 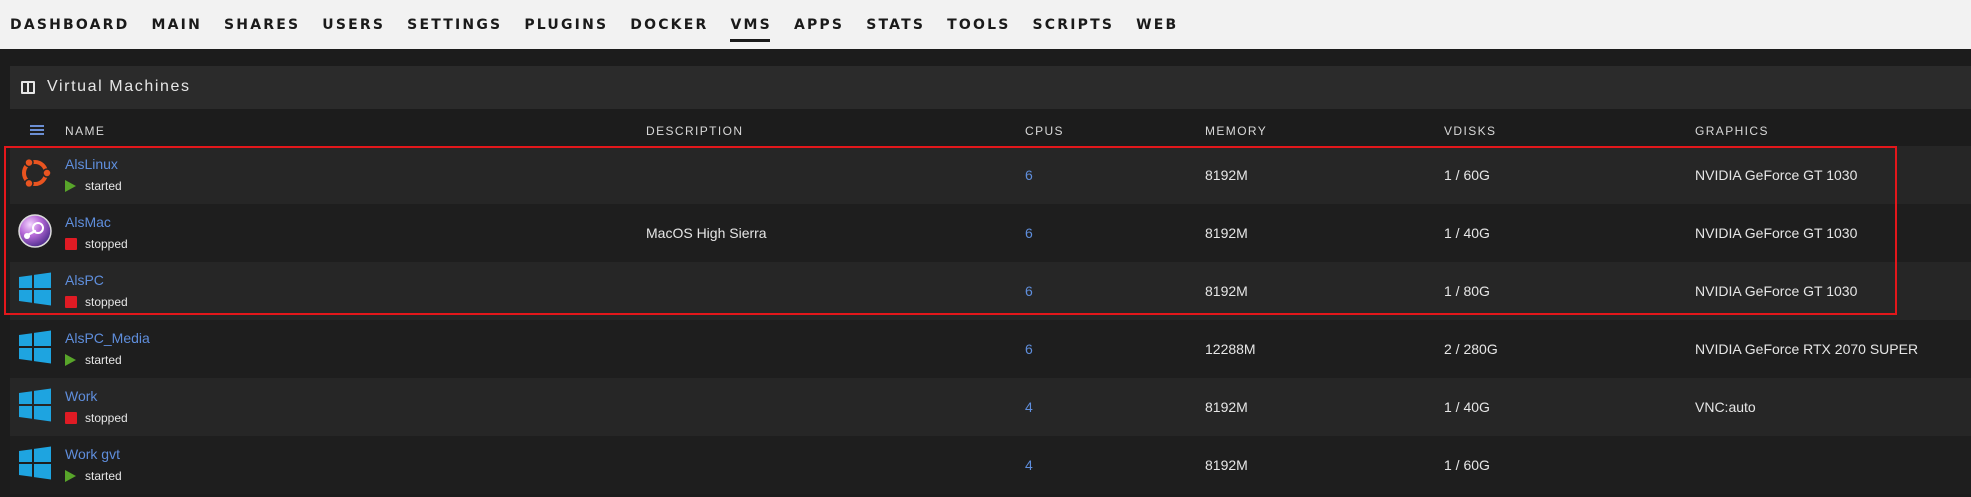 I want to click on nav-item-users: USERS, so click(x=353, y=25).